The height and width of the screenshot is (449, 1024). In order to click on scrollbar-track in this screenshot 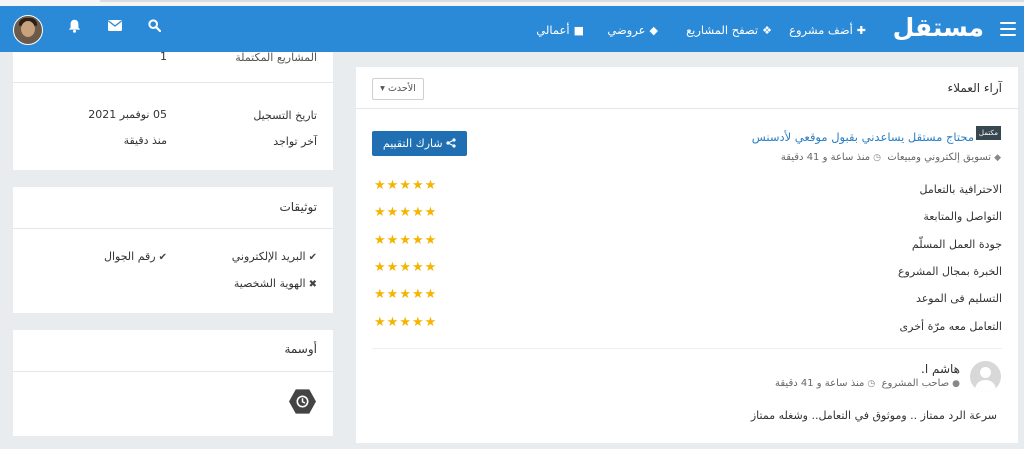, I will do `click(562, 1)`.